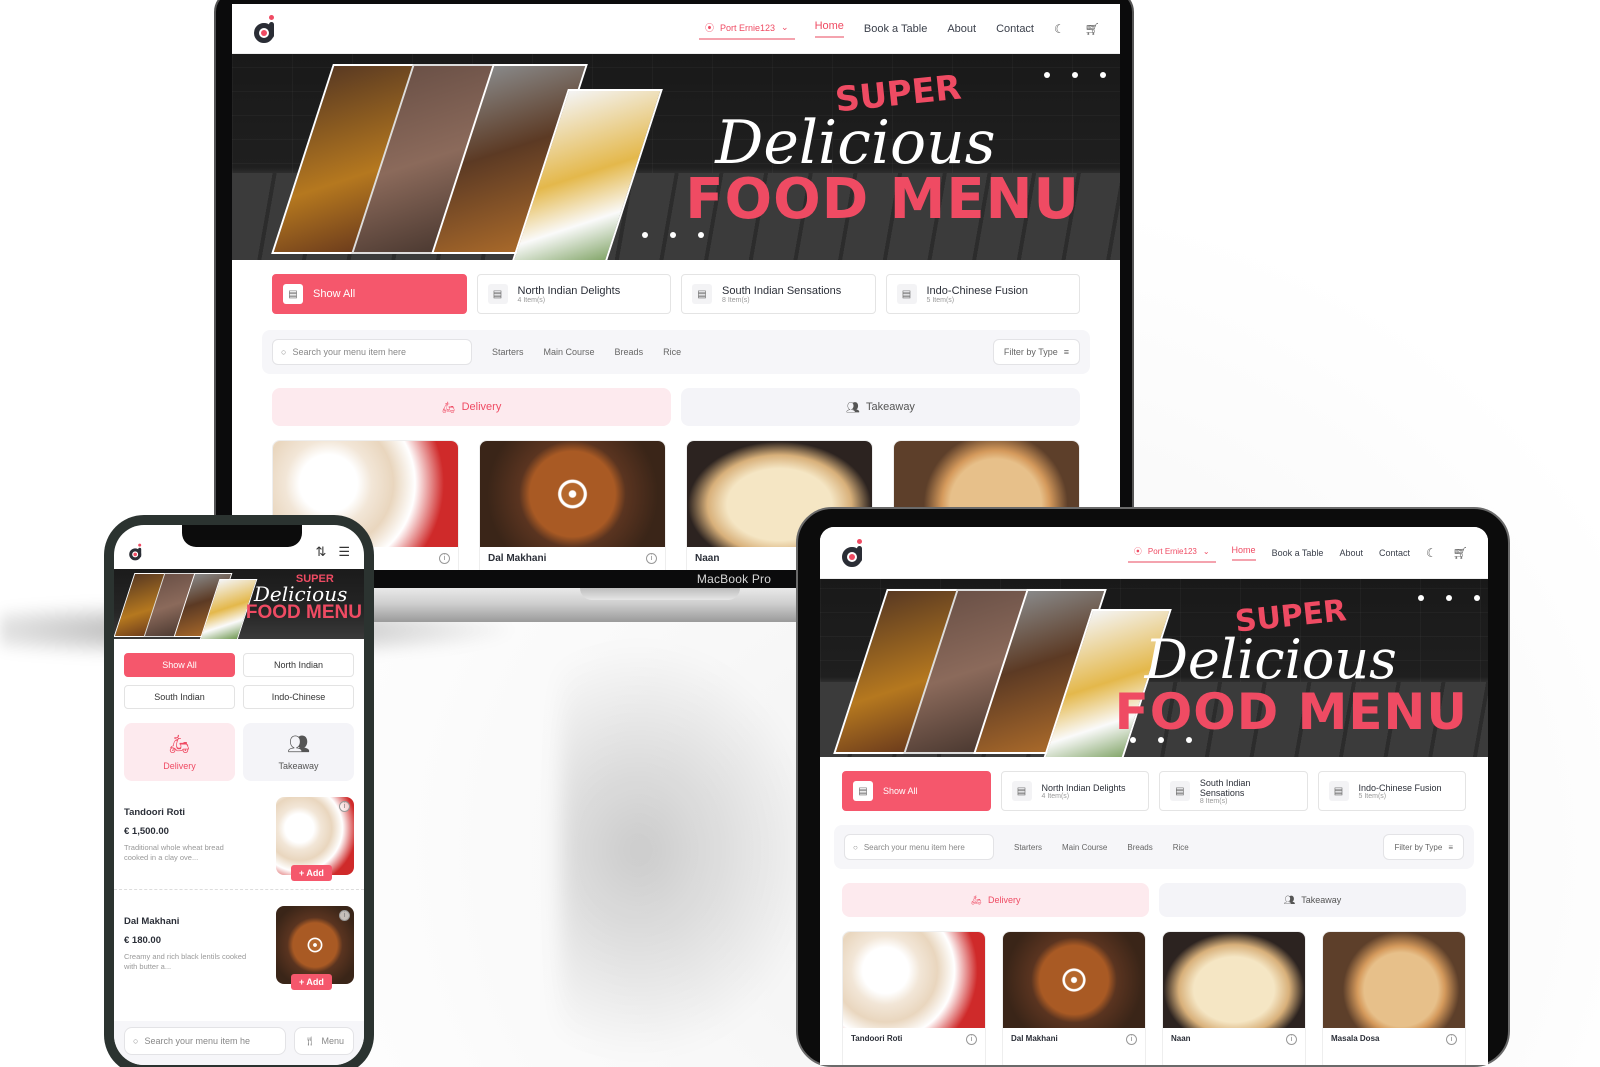 This screenshot has height=1067, width=1600. Describe the element at coordinates (298, 697) in the screenshot. I see `category-indo-chinese: Indo-Chinese` at that location.